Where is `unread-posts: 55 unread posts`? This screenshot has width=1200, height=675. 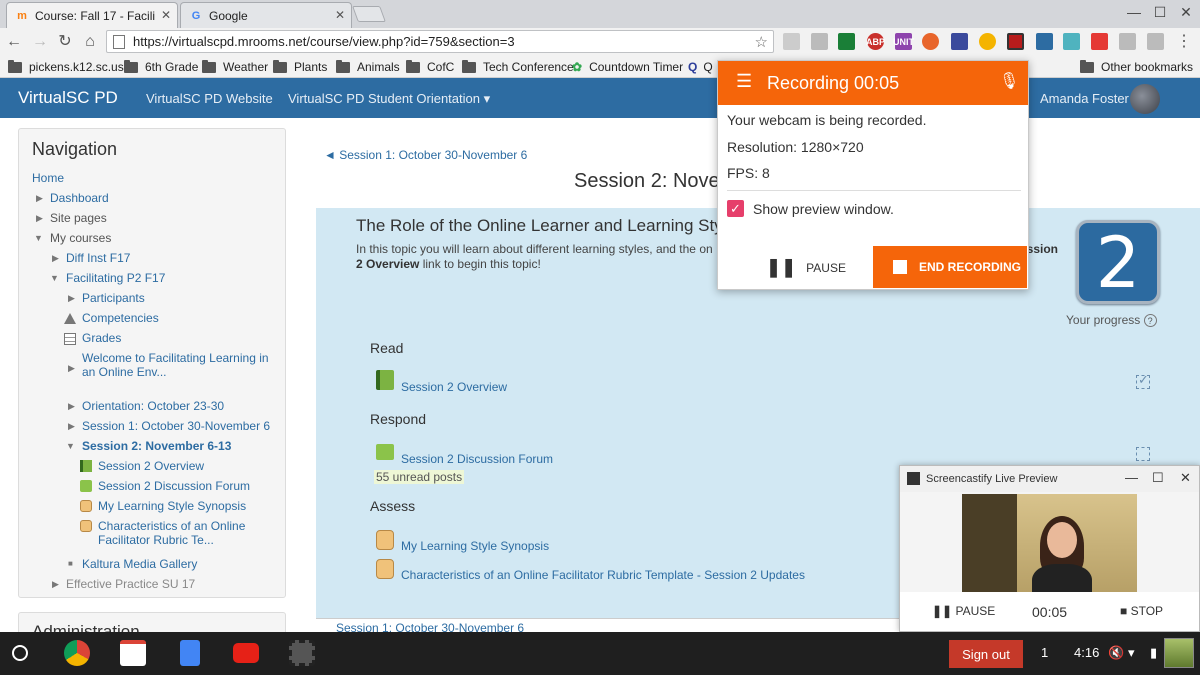 unread-posts: 55 unread posts is located at coordinates (419, 477).